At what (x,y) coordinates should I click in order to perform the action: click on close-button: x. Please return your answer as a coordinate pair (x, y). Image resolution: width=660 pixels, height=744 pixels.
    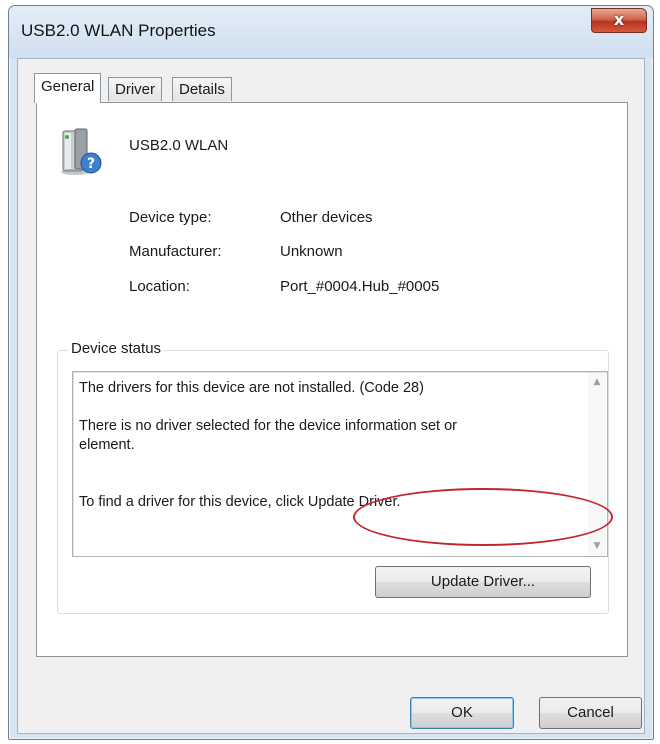
    Looking at the image, I should click on (619, 20).